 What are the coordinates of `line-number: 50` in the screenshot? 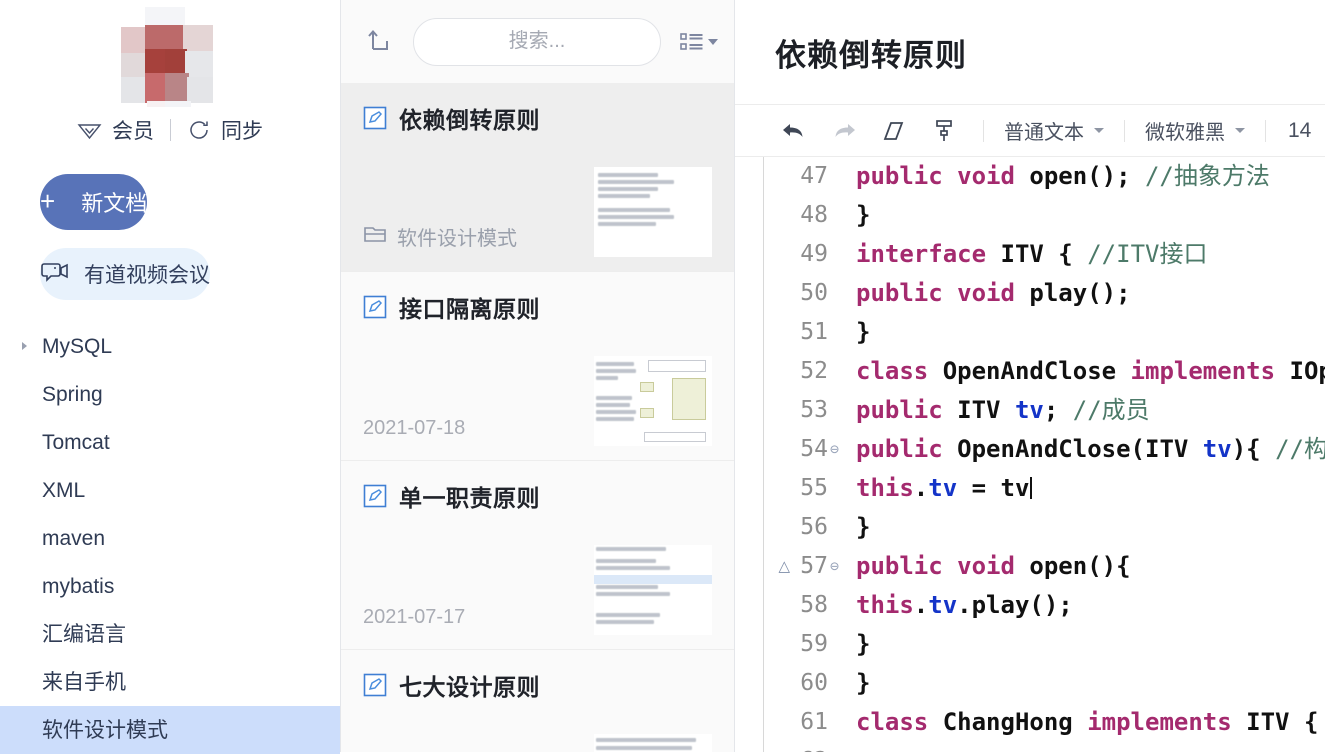 It's located at (810, 293).